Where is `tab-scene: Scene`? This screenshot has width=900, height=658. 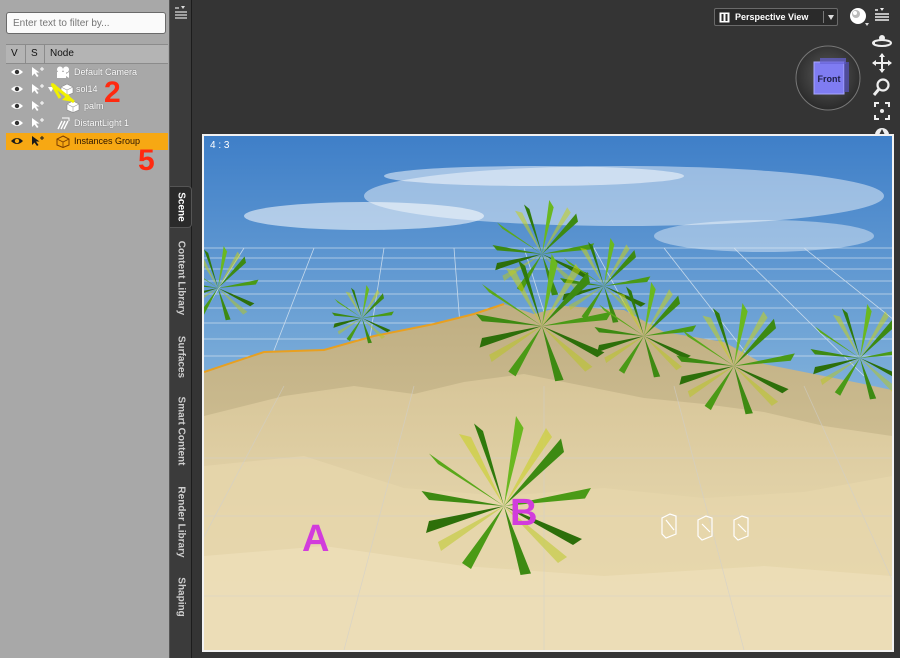 tab-scene: Scene is located at coordinates (181, 207).